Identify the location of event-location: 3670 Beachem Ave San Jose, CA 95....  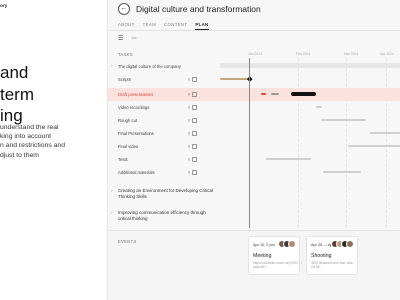
(332, 265).